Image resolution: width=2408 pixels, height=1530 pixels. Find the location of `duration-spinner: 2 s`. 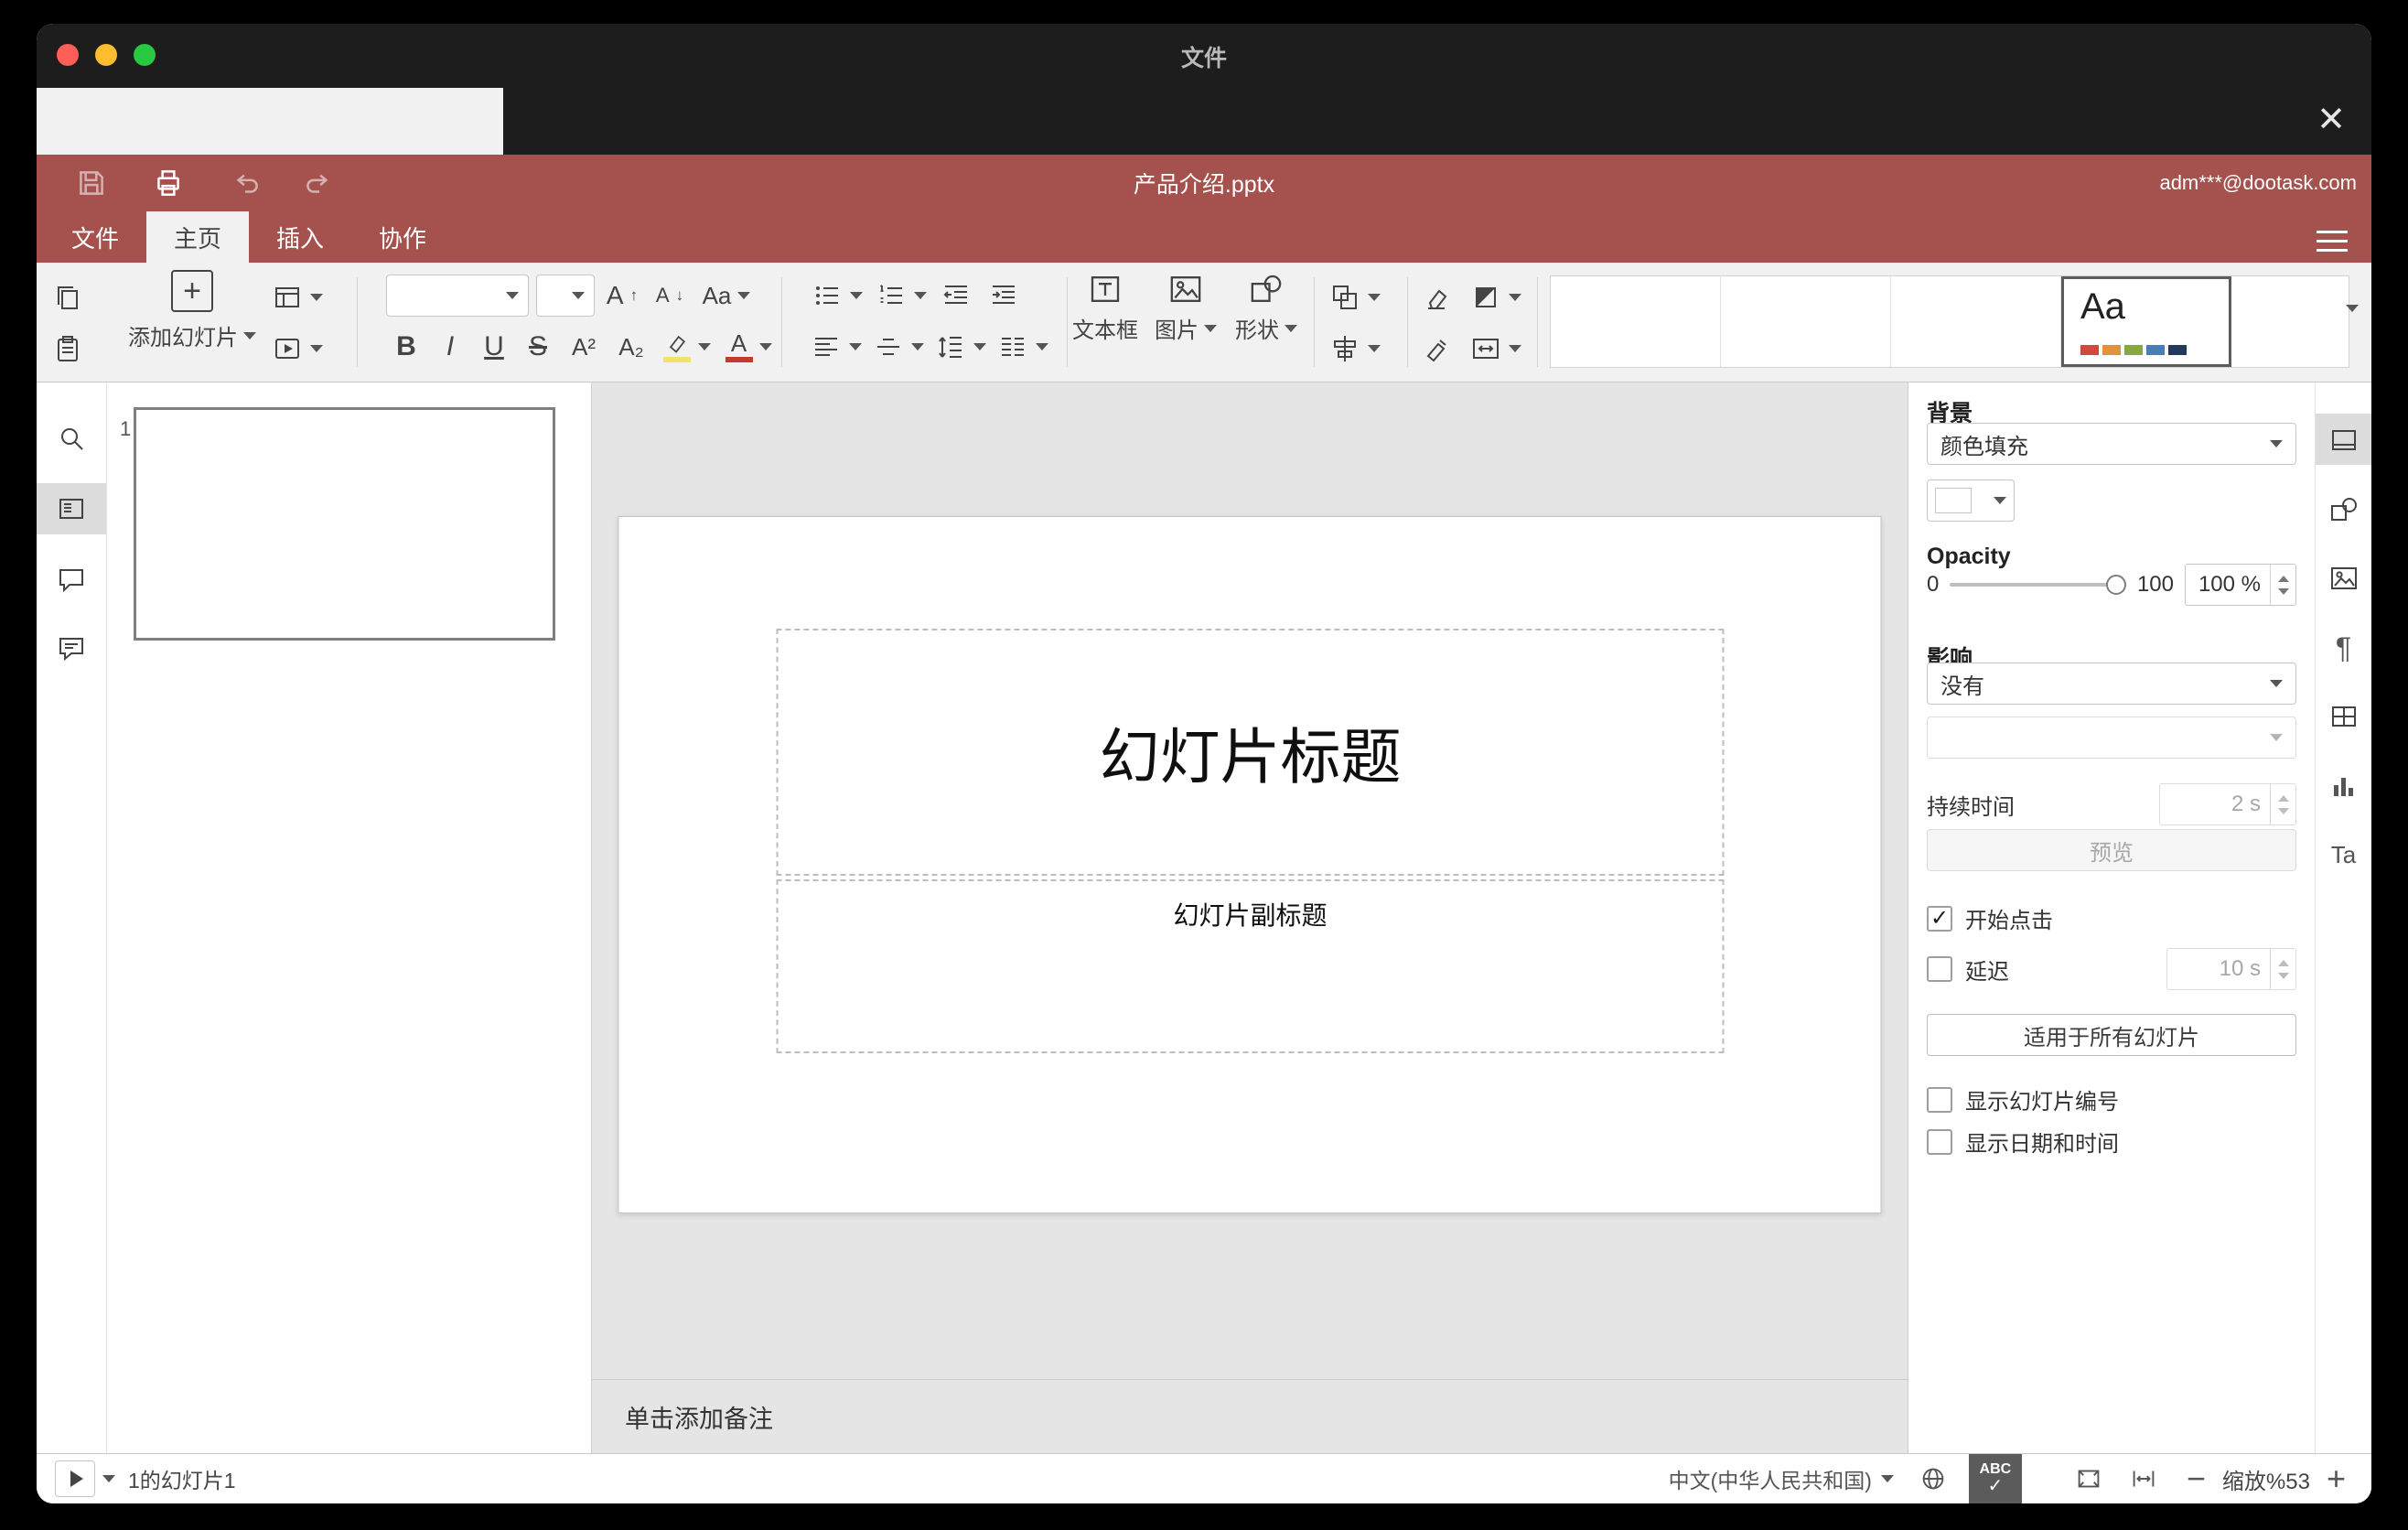

duration-spinner: 2 s is located at coordinates (2227, 804).